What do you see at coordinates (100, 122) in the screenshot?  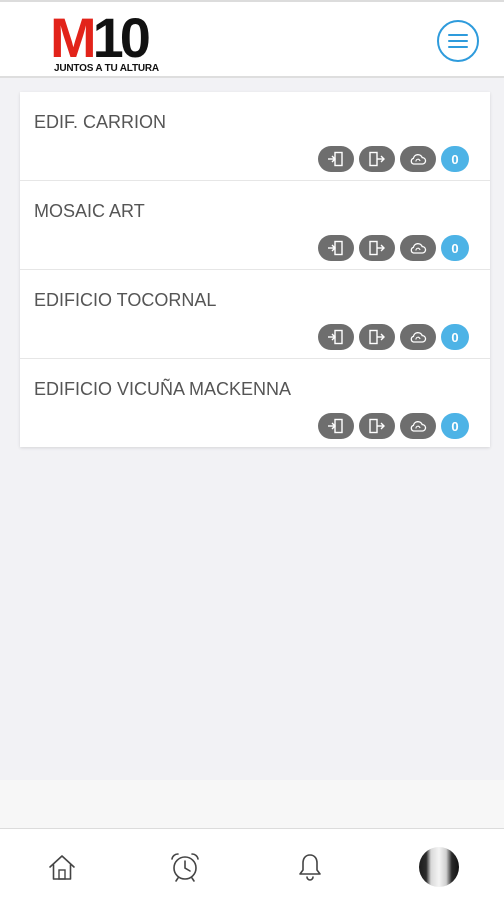 I see `building-name: EDIF. CARRION` at bounding box center [100, 122].